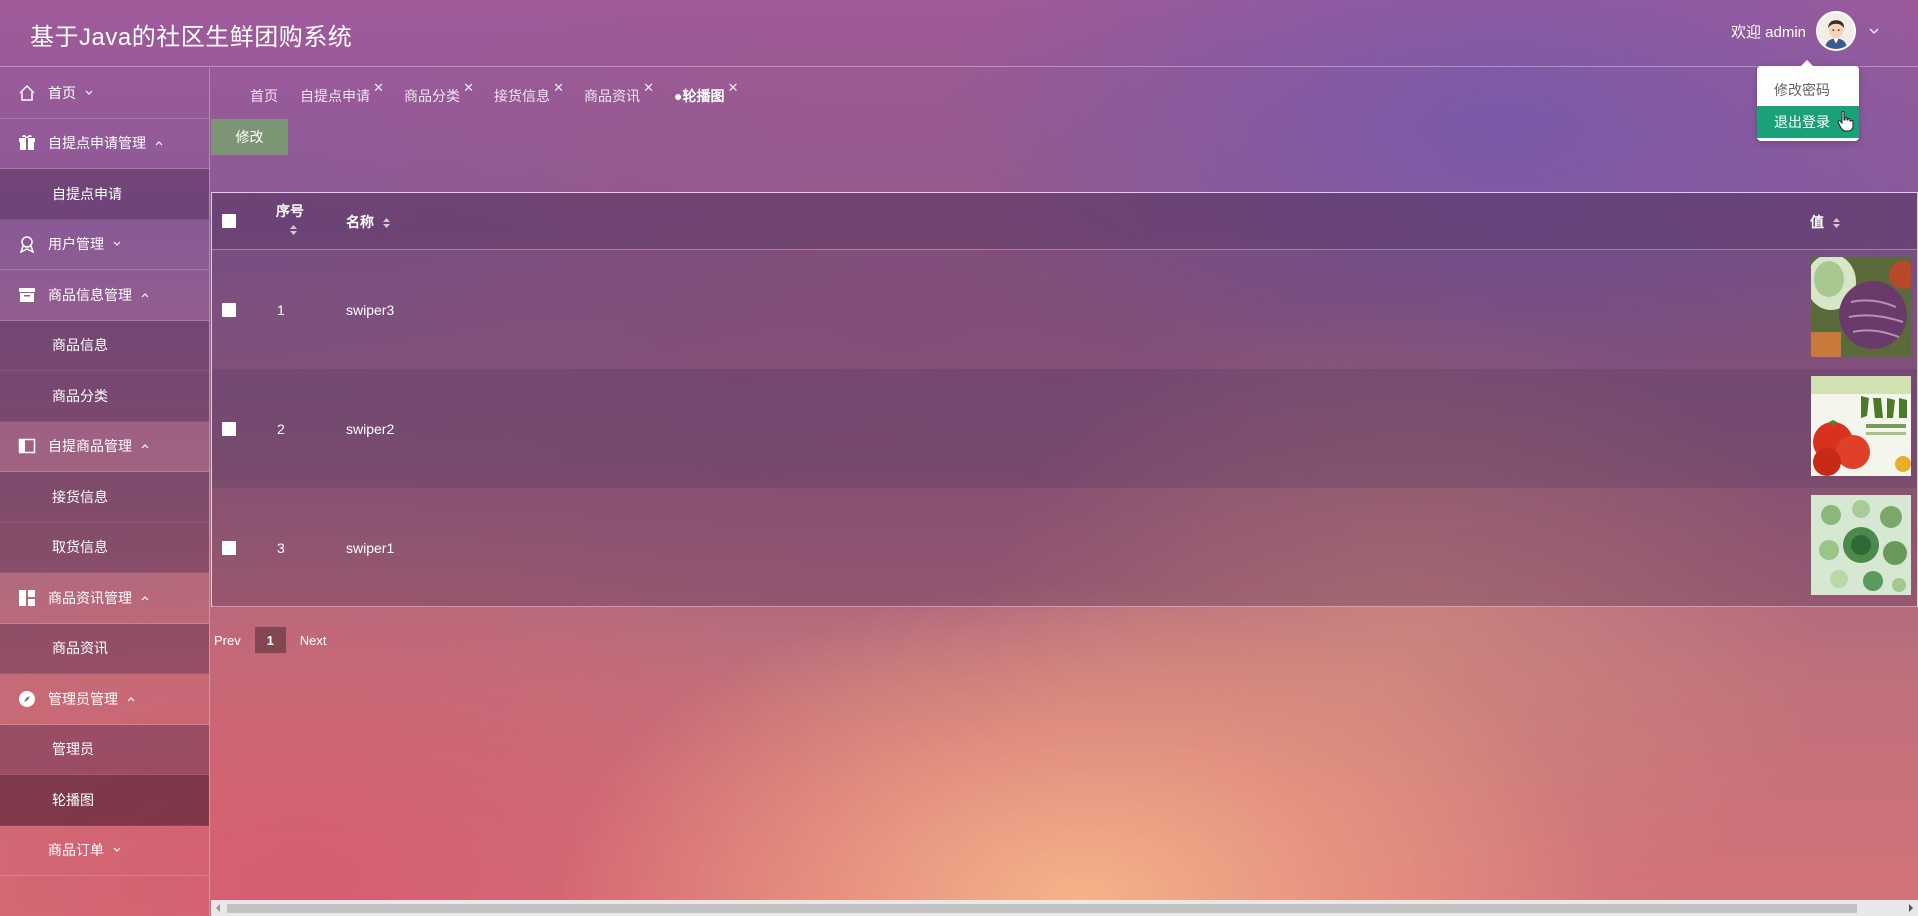 The image size is (1918, 916). Describe the element at coordinates (104, 93) in the screenshot. I see `sidebar-item-home: 首页` at that location.